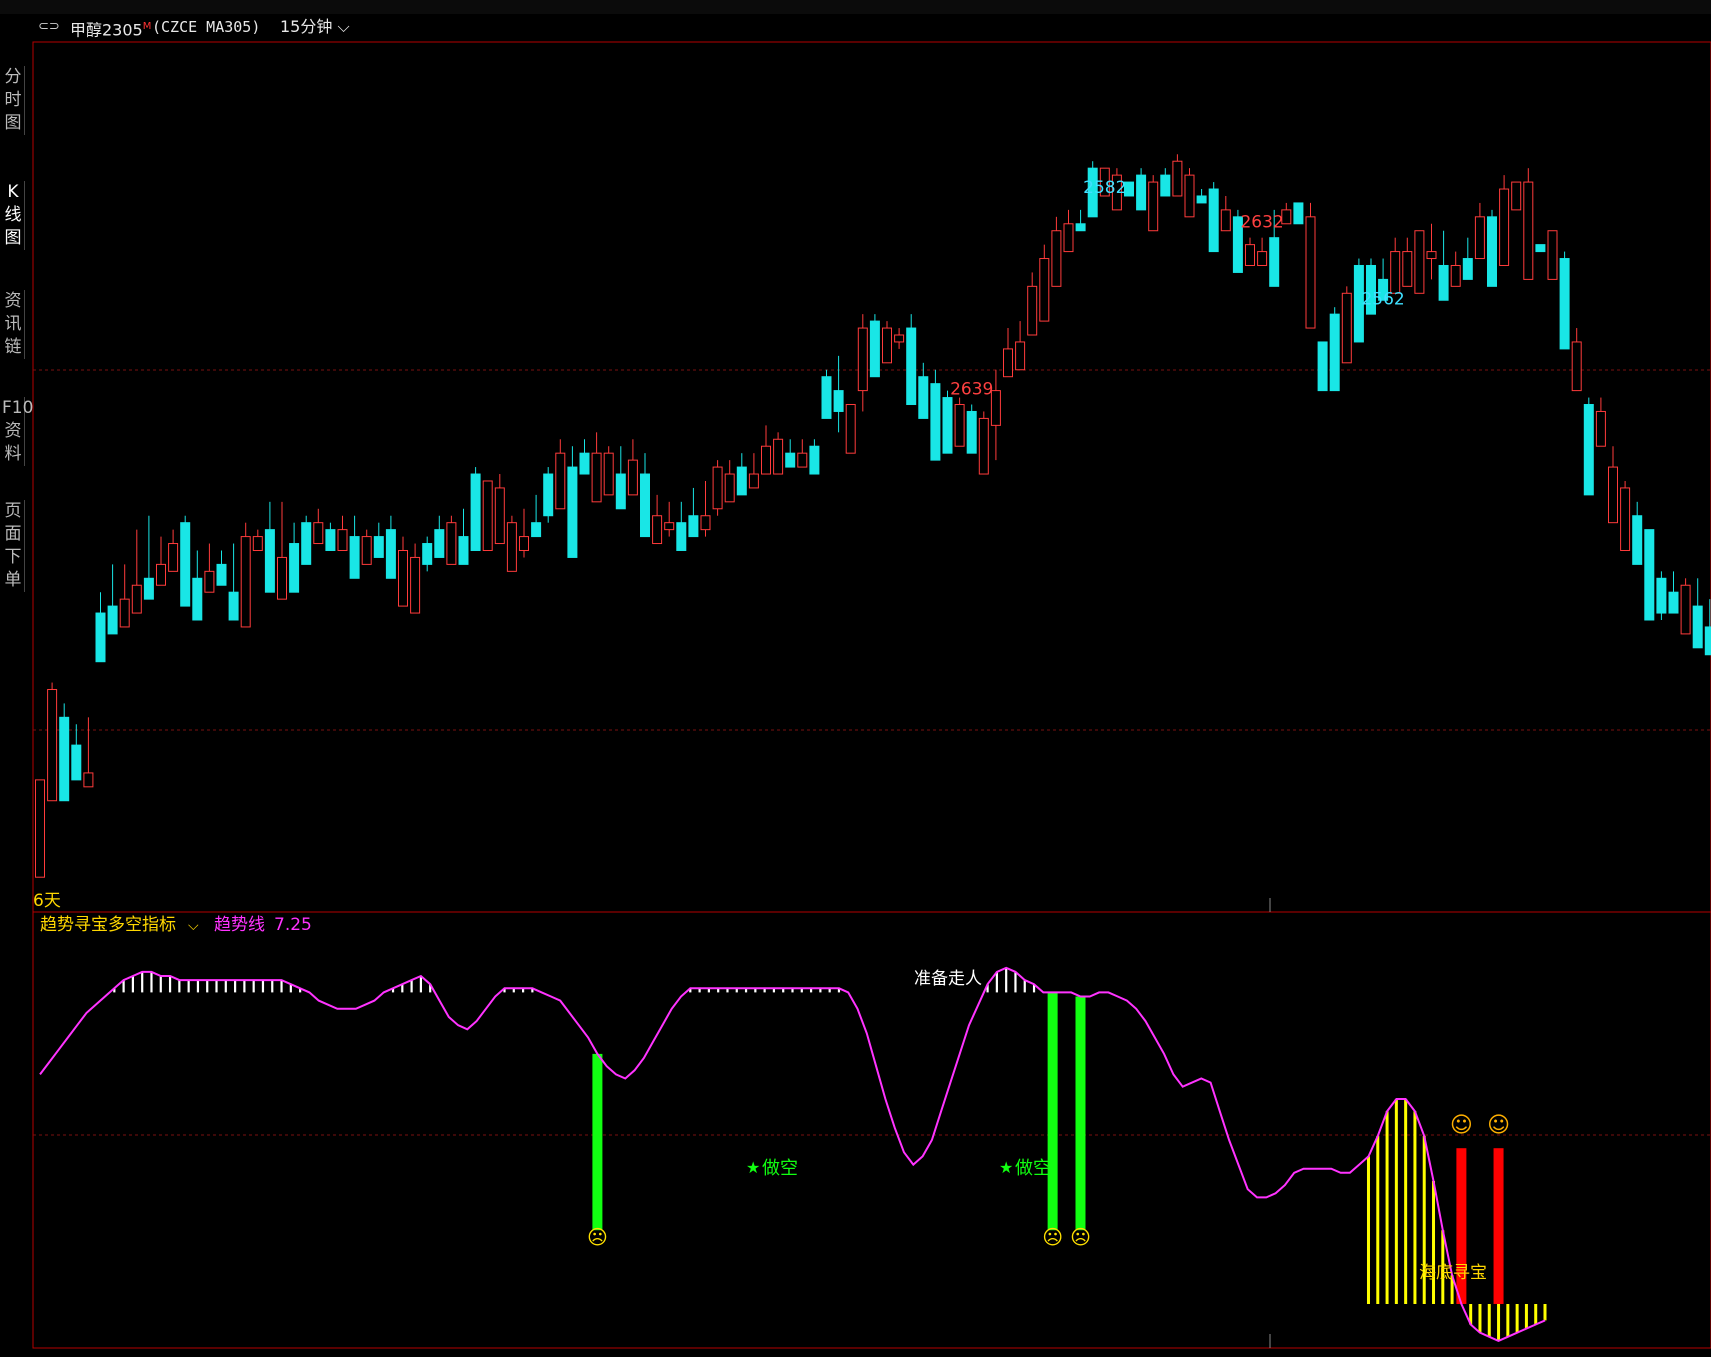 The image size is (1711, 1357). What do you see at coordinates (47, 901) in the screenshot?
I see `days-label: 6天` at bounding box center [47, 901].